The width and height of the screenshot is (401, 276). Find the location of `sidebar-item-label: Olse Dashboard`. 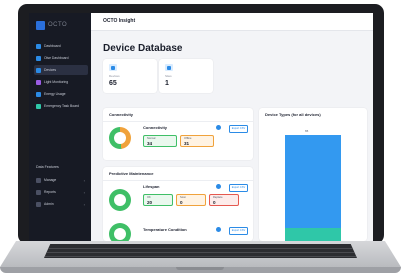

sidebar-item-label: Olse Dashboard is located at coordinates (56, 58).